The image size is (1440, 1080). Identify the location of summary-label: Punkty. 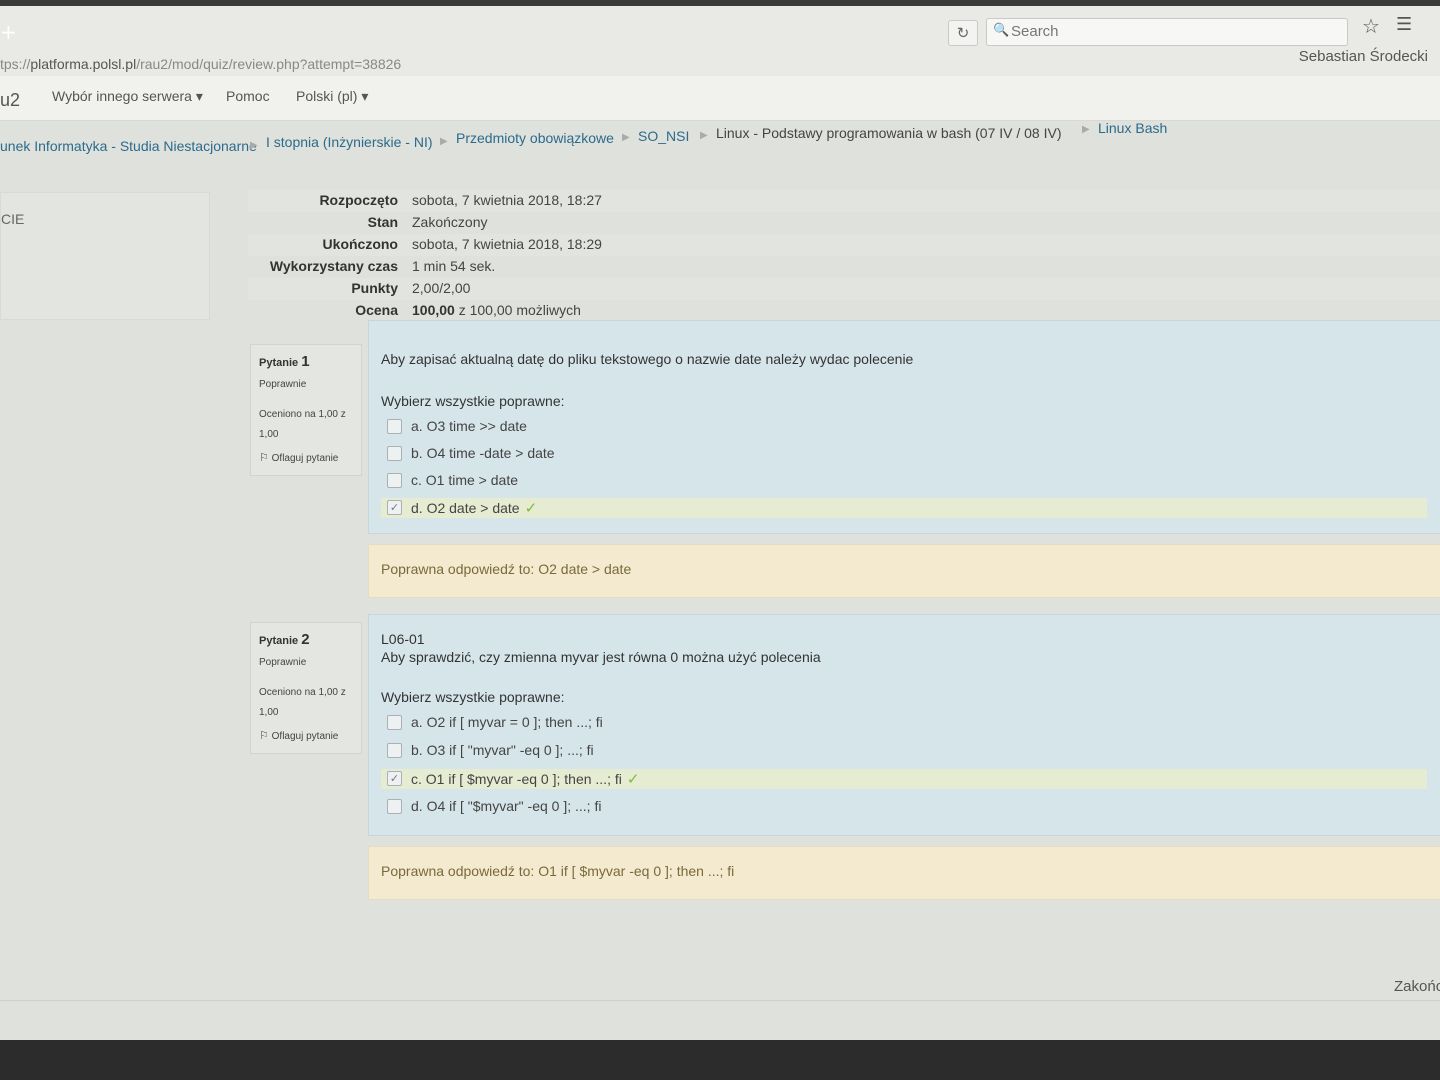
(374, 288).